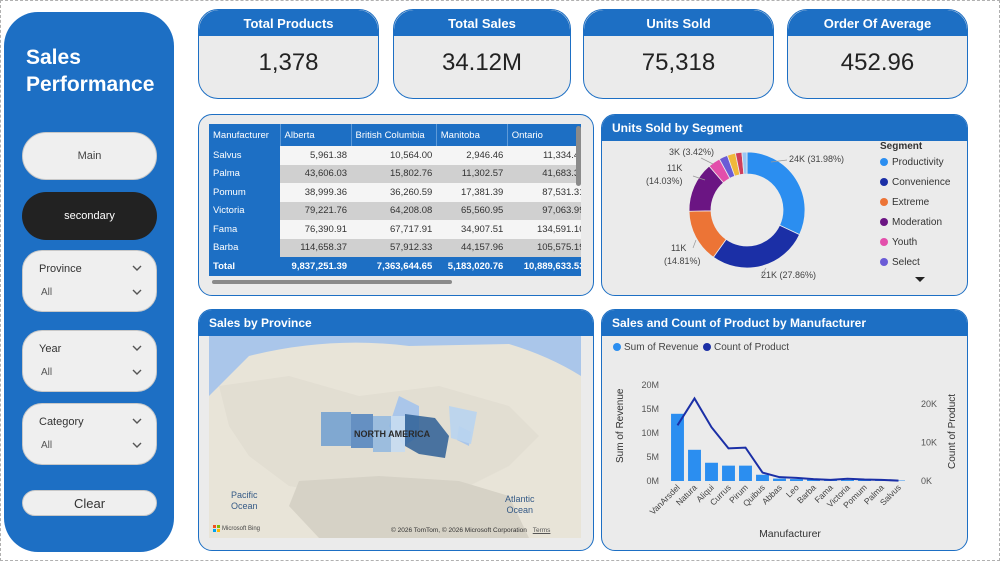 The height and width of the screenshot is (561, 1000). What do you see at coordinates (288, 62) in the screenshot?
I see `kpi-value: 1,378` at bounding box center [288, 62].